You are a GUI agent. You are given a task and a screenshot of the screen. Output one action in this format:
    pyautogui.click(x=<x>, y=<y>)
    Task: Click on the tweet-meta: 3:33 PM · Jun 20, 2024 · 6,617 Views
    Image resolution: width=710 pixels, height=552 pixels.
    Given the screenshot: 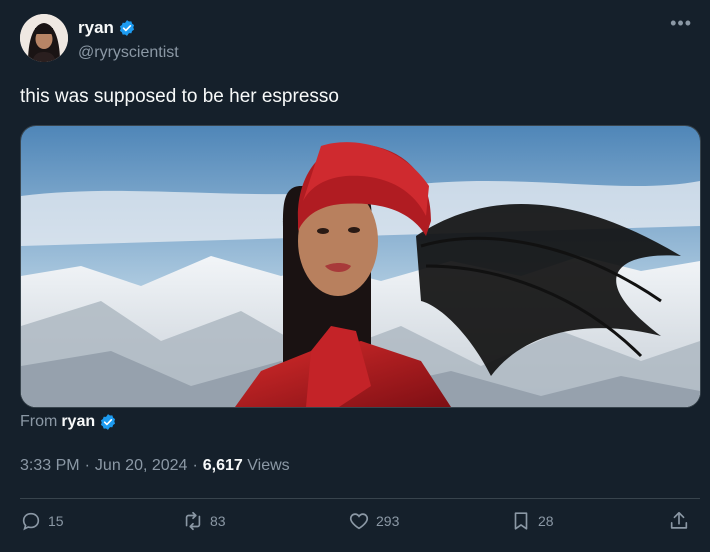 What is the action you would take?
    pyautogui.click(x=155, y=466)
    